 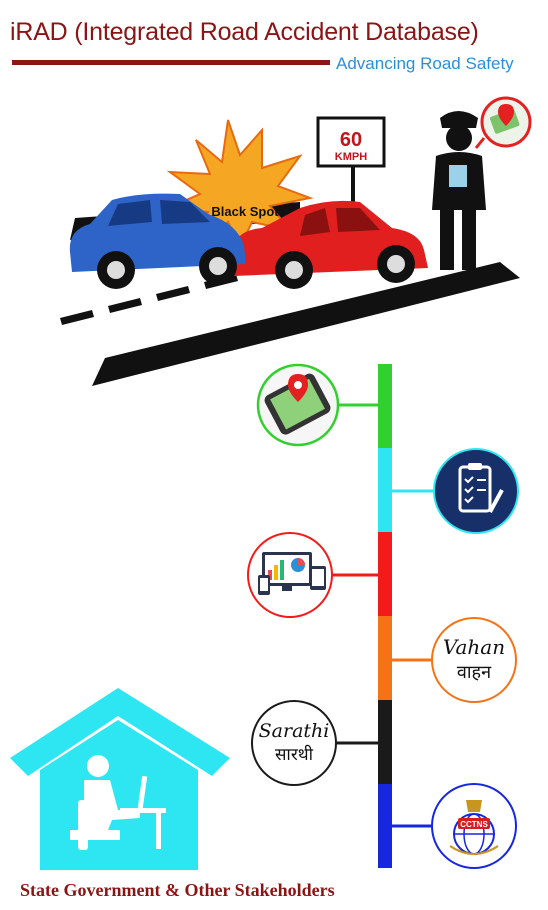 What do you see at coordinates (351, 140) in the screenshot?
I see `speed-sign-value: 60` at bounding box center [351, 140].